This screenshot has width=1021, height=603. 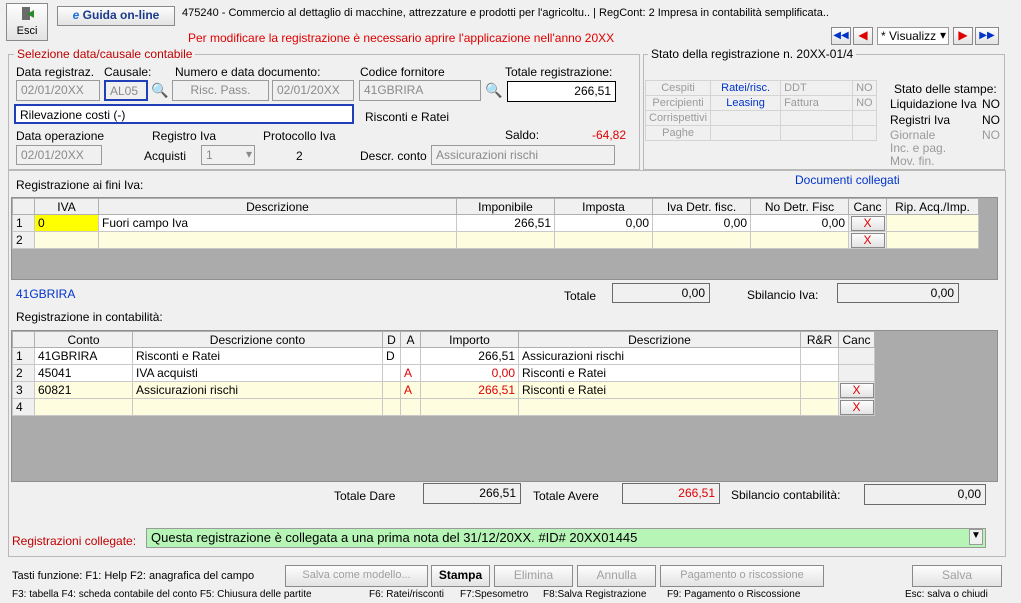 What do you see at coordinates (786, 495) in the screenshot?
I see `accounting-imbalance-label: Sbilancio contabilità:` at bounding box center [786, 495].